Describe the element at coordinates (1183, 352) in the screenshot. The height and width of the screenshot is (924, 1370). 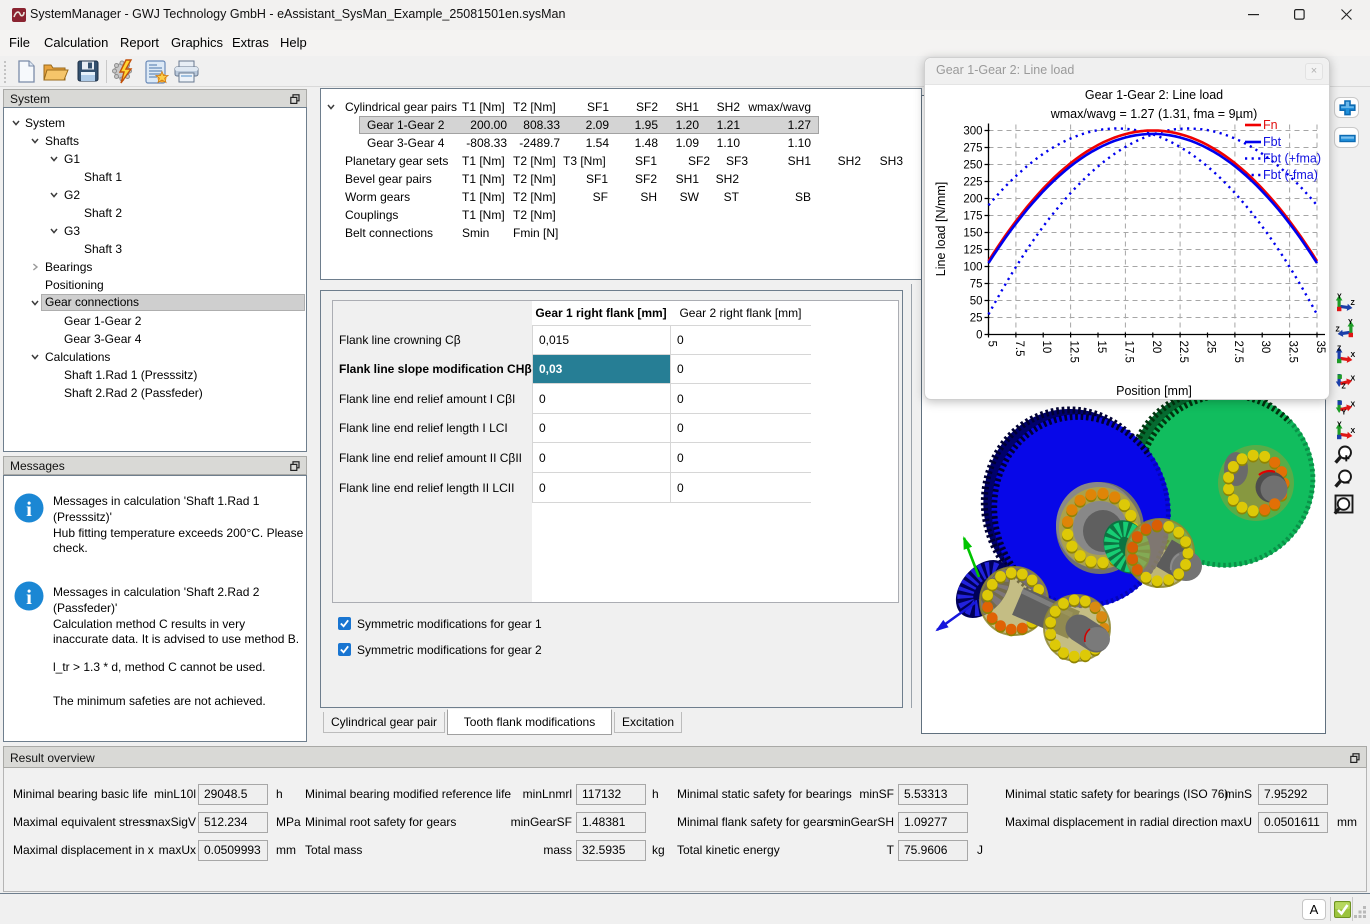
I see `svg-text: 22.5` at that location.